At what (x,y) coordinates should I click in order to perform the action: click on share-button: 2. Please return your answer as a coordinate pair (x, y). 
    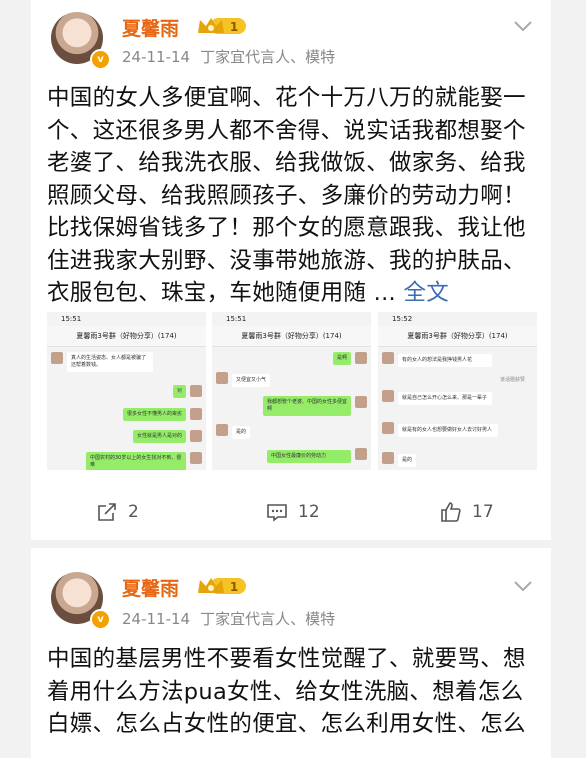
    Looking at the image, I should click on (117, 512).